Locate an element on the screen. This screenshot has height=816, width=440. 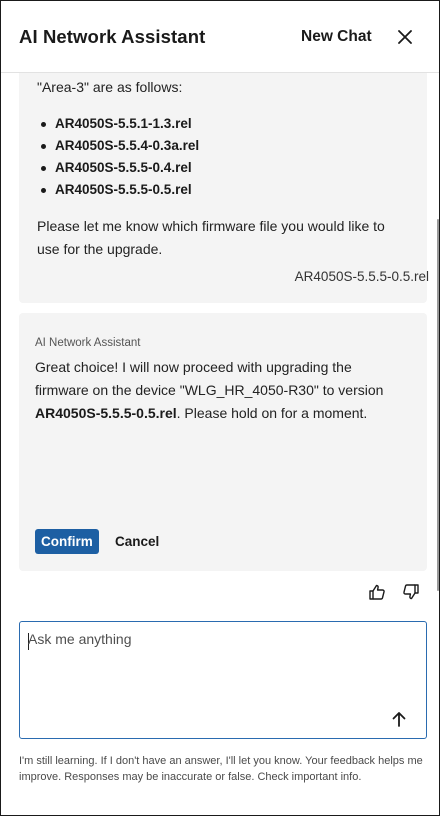
feedback-controls is located at coordinates (394, 591).